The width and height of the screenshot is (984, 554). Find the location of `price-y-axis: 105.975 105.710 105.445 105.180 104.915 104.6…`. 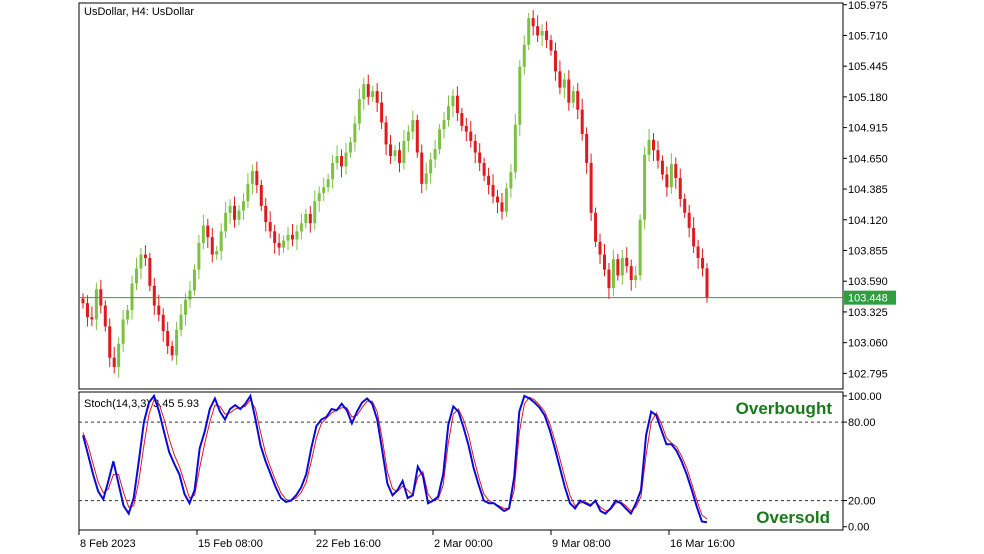

price-y-axis: 105.975 105.710 105.445 105.180 104.915 104.6… is located at coordinates (865, 190).